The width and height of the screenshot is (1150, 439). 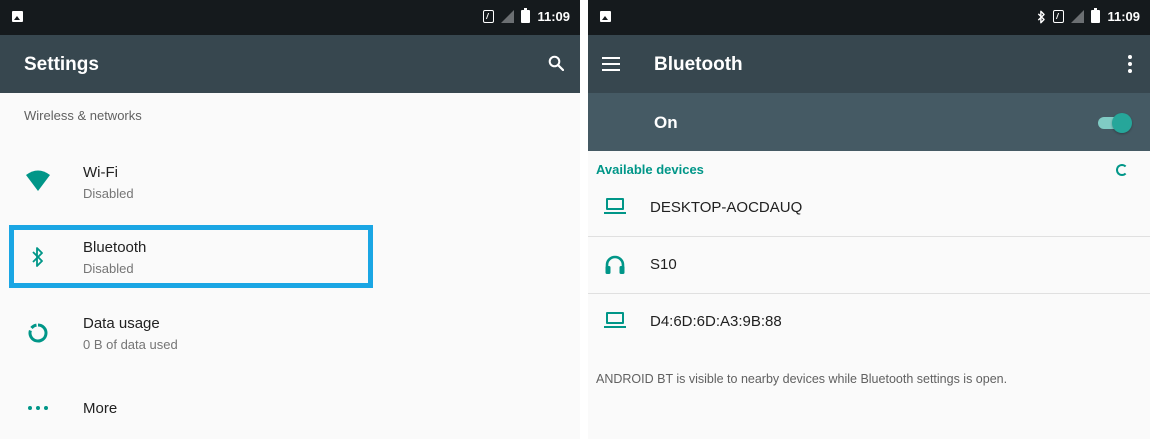 What do you see at coordinates (290, 338) in the screenshot?
I see `settings-item-data-usage: Data usage 0 B of data used` at bounding box center [290, 338].